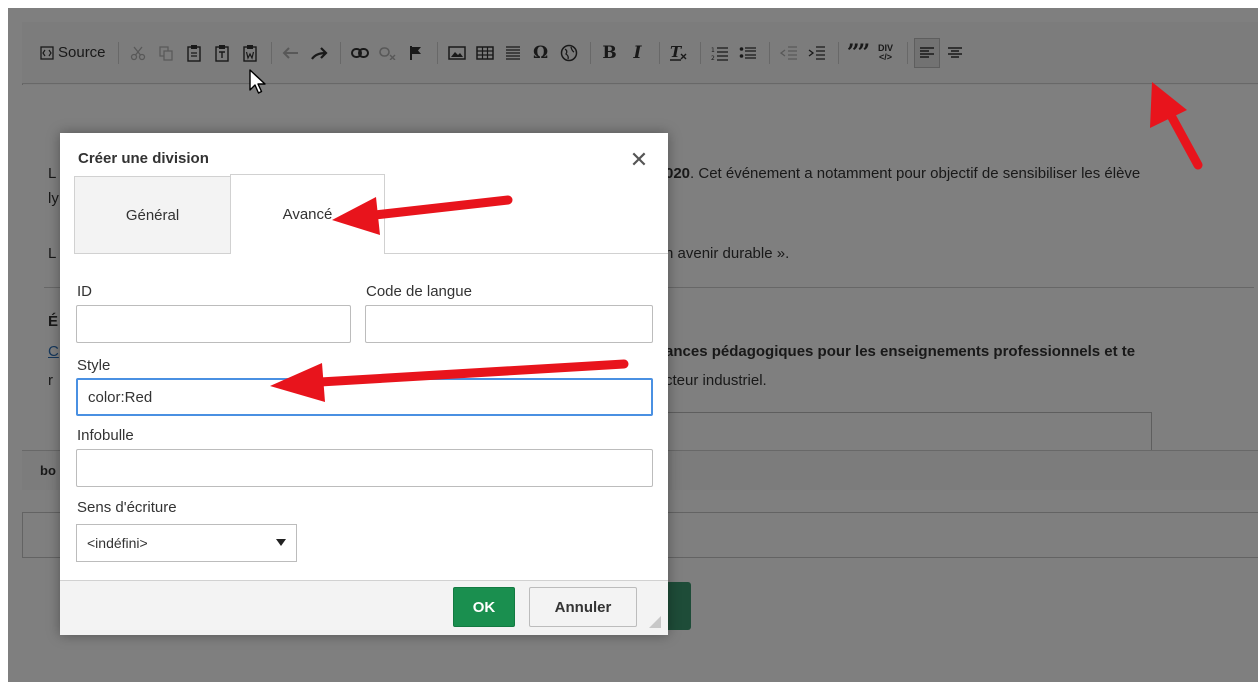  I want to click on dropdown-arrow-icon, so click(281, 542).